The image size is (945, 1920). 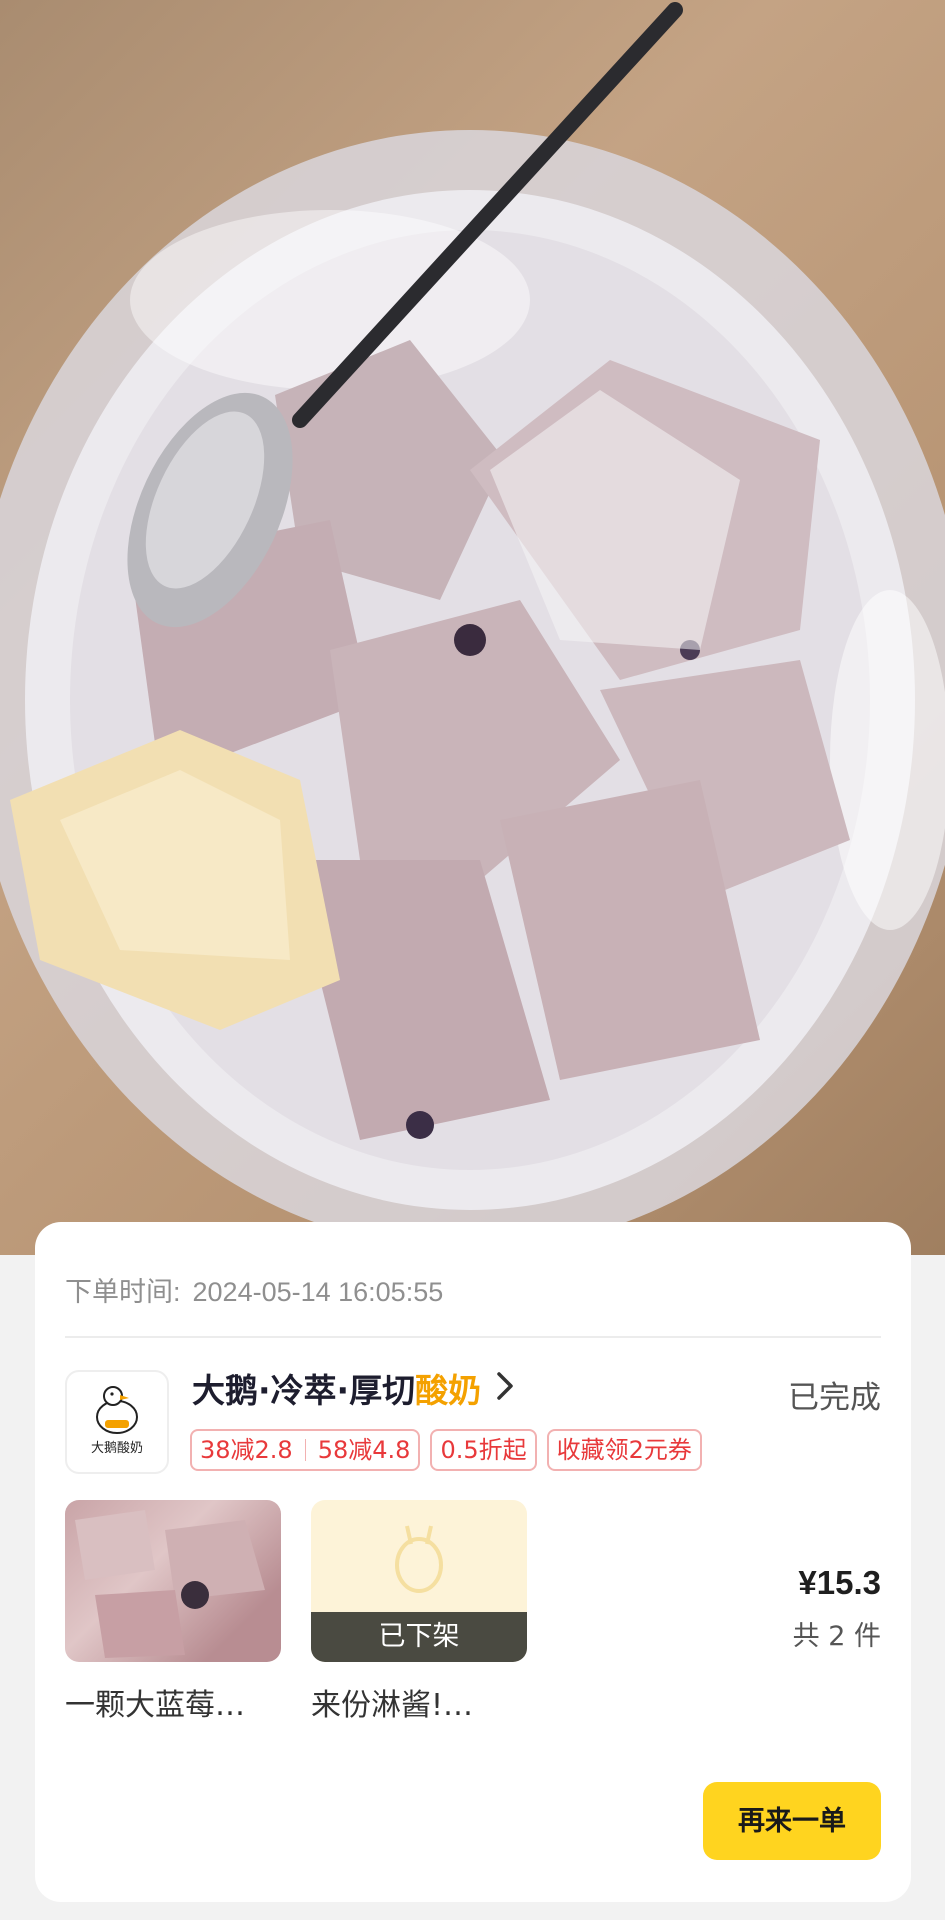 I want to click on item-thumbnail: 已下架, so click(x=419, y=1581).